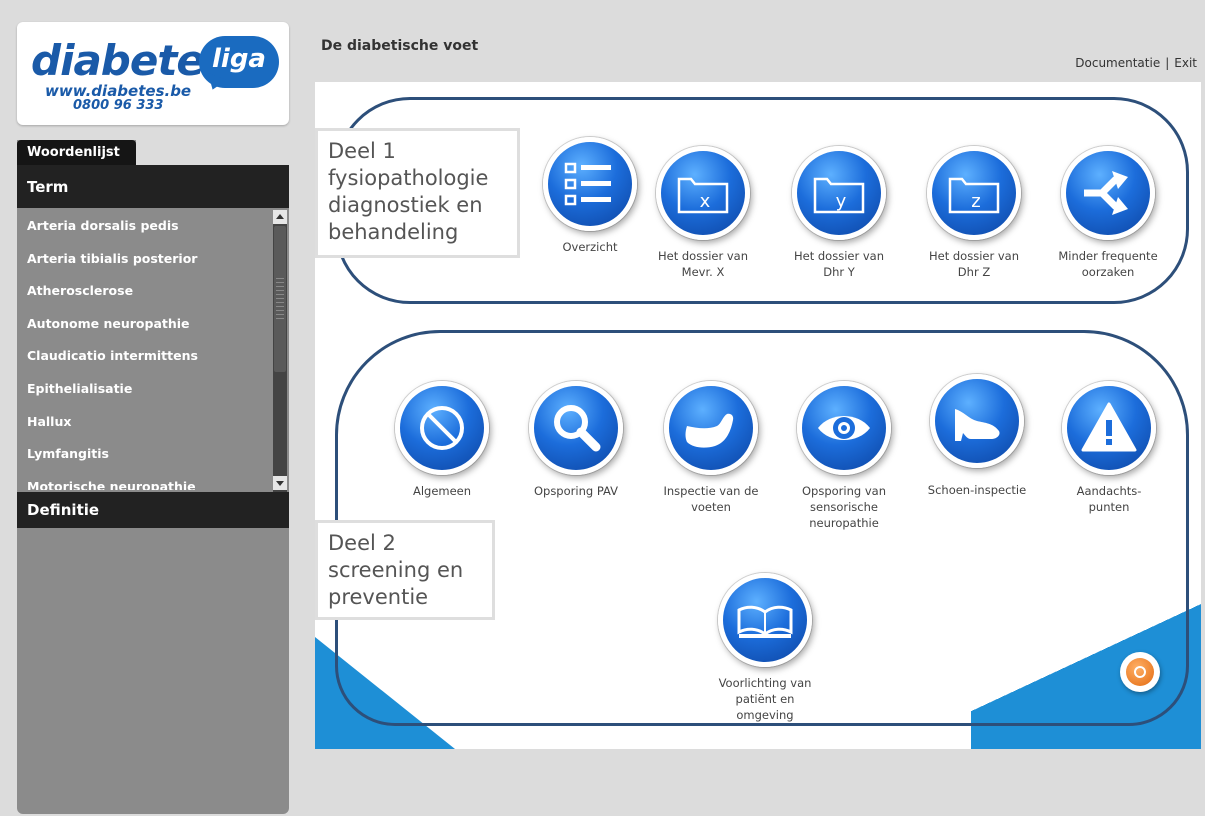 Image resolution: width=1205 pixels, height=816 pixels. I want to click on tile-opsporing-pav: Opsporing PAV, so click(576, 440).